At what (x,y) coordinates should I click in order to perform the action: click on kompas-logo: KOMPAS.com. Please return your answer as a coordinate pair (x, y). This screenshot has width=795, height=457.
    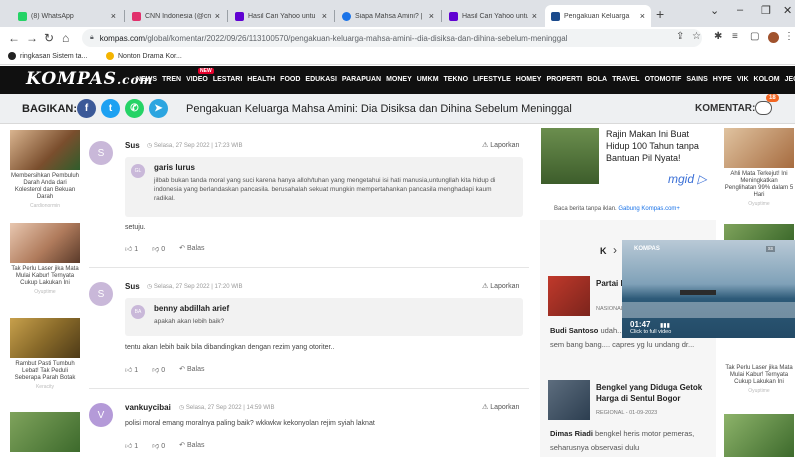
    Looking at the image, I should click on (89, 79).